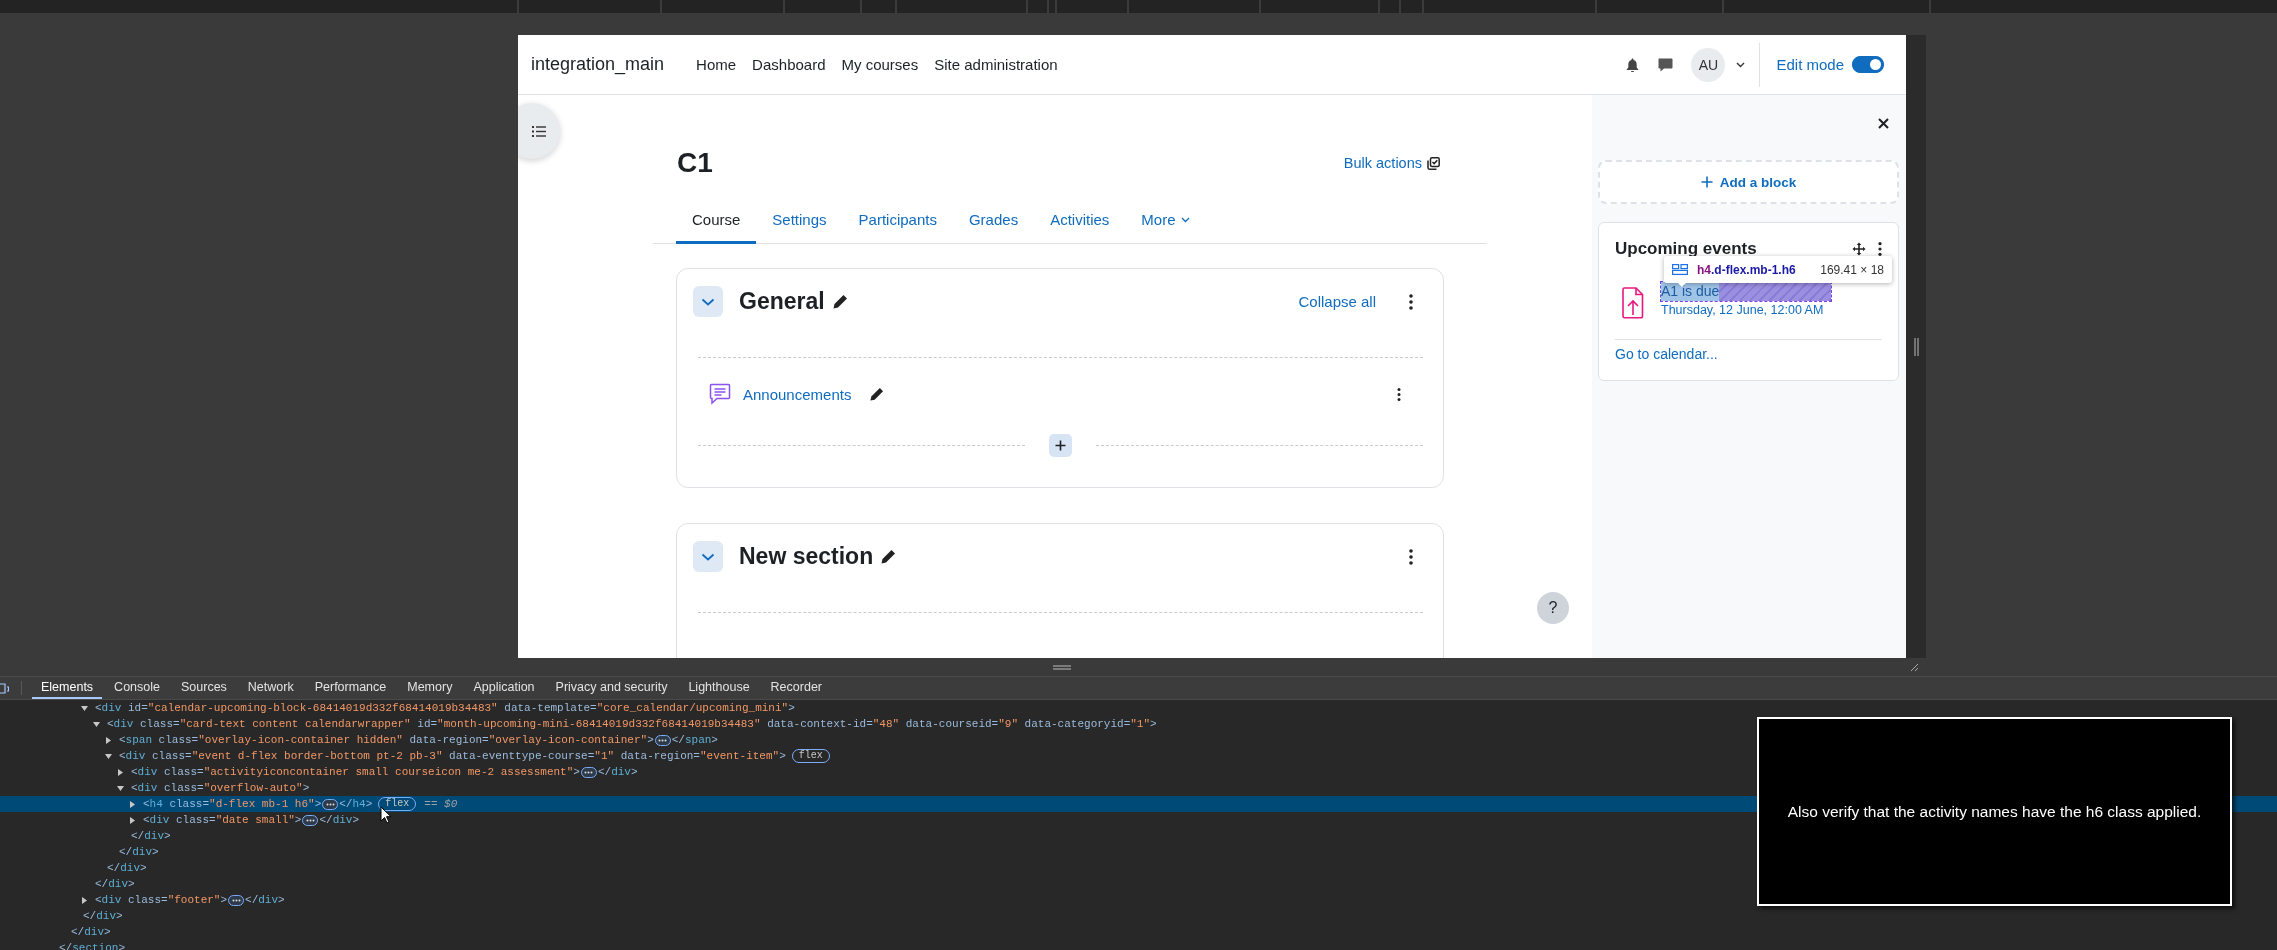  Describe the element at coordinates (1080, 222) in the screenshot. I see `course-tab: Activities` at that location.